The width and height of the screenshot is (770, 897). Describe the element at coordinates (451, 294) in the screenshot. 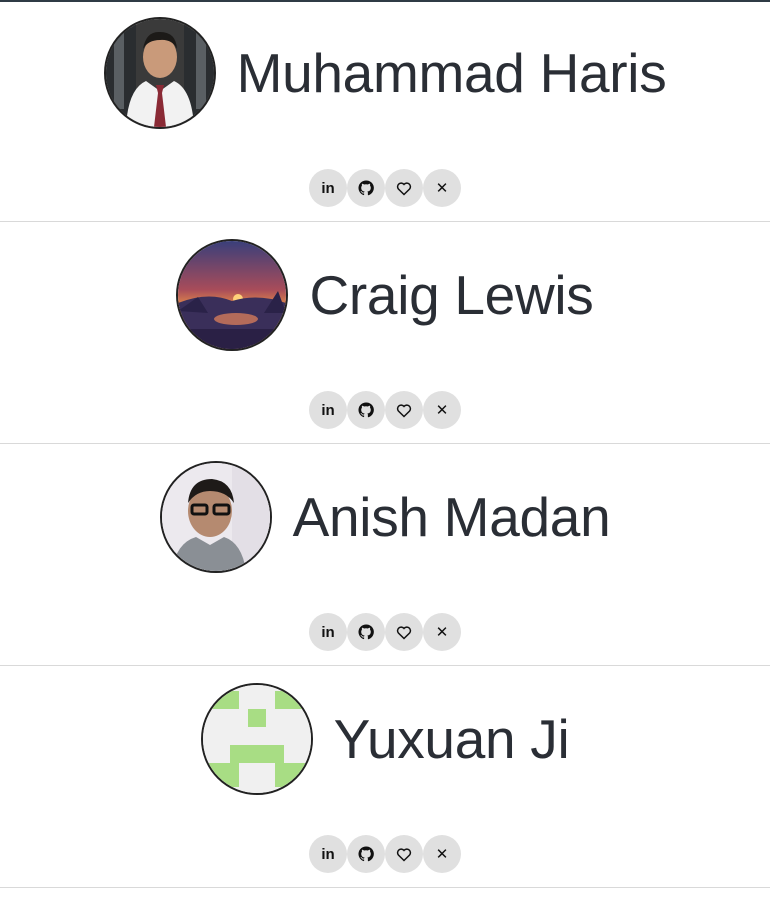

I see `member-name: Craig Lewis` at that location.